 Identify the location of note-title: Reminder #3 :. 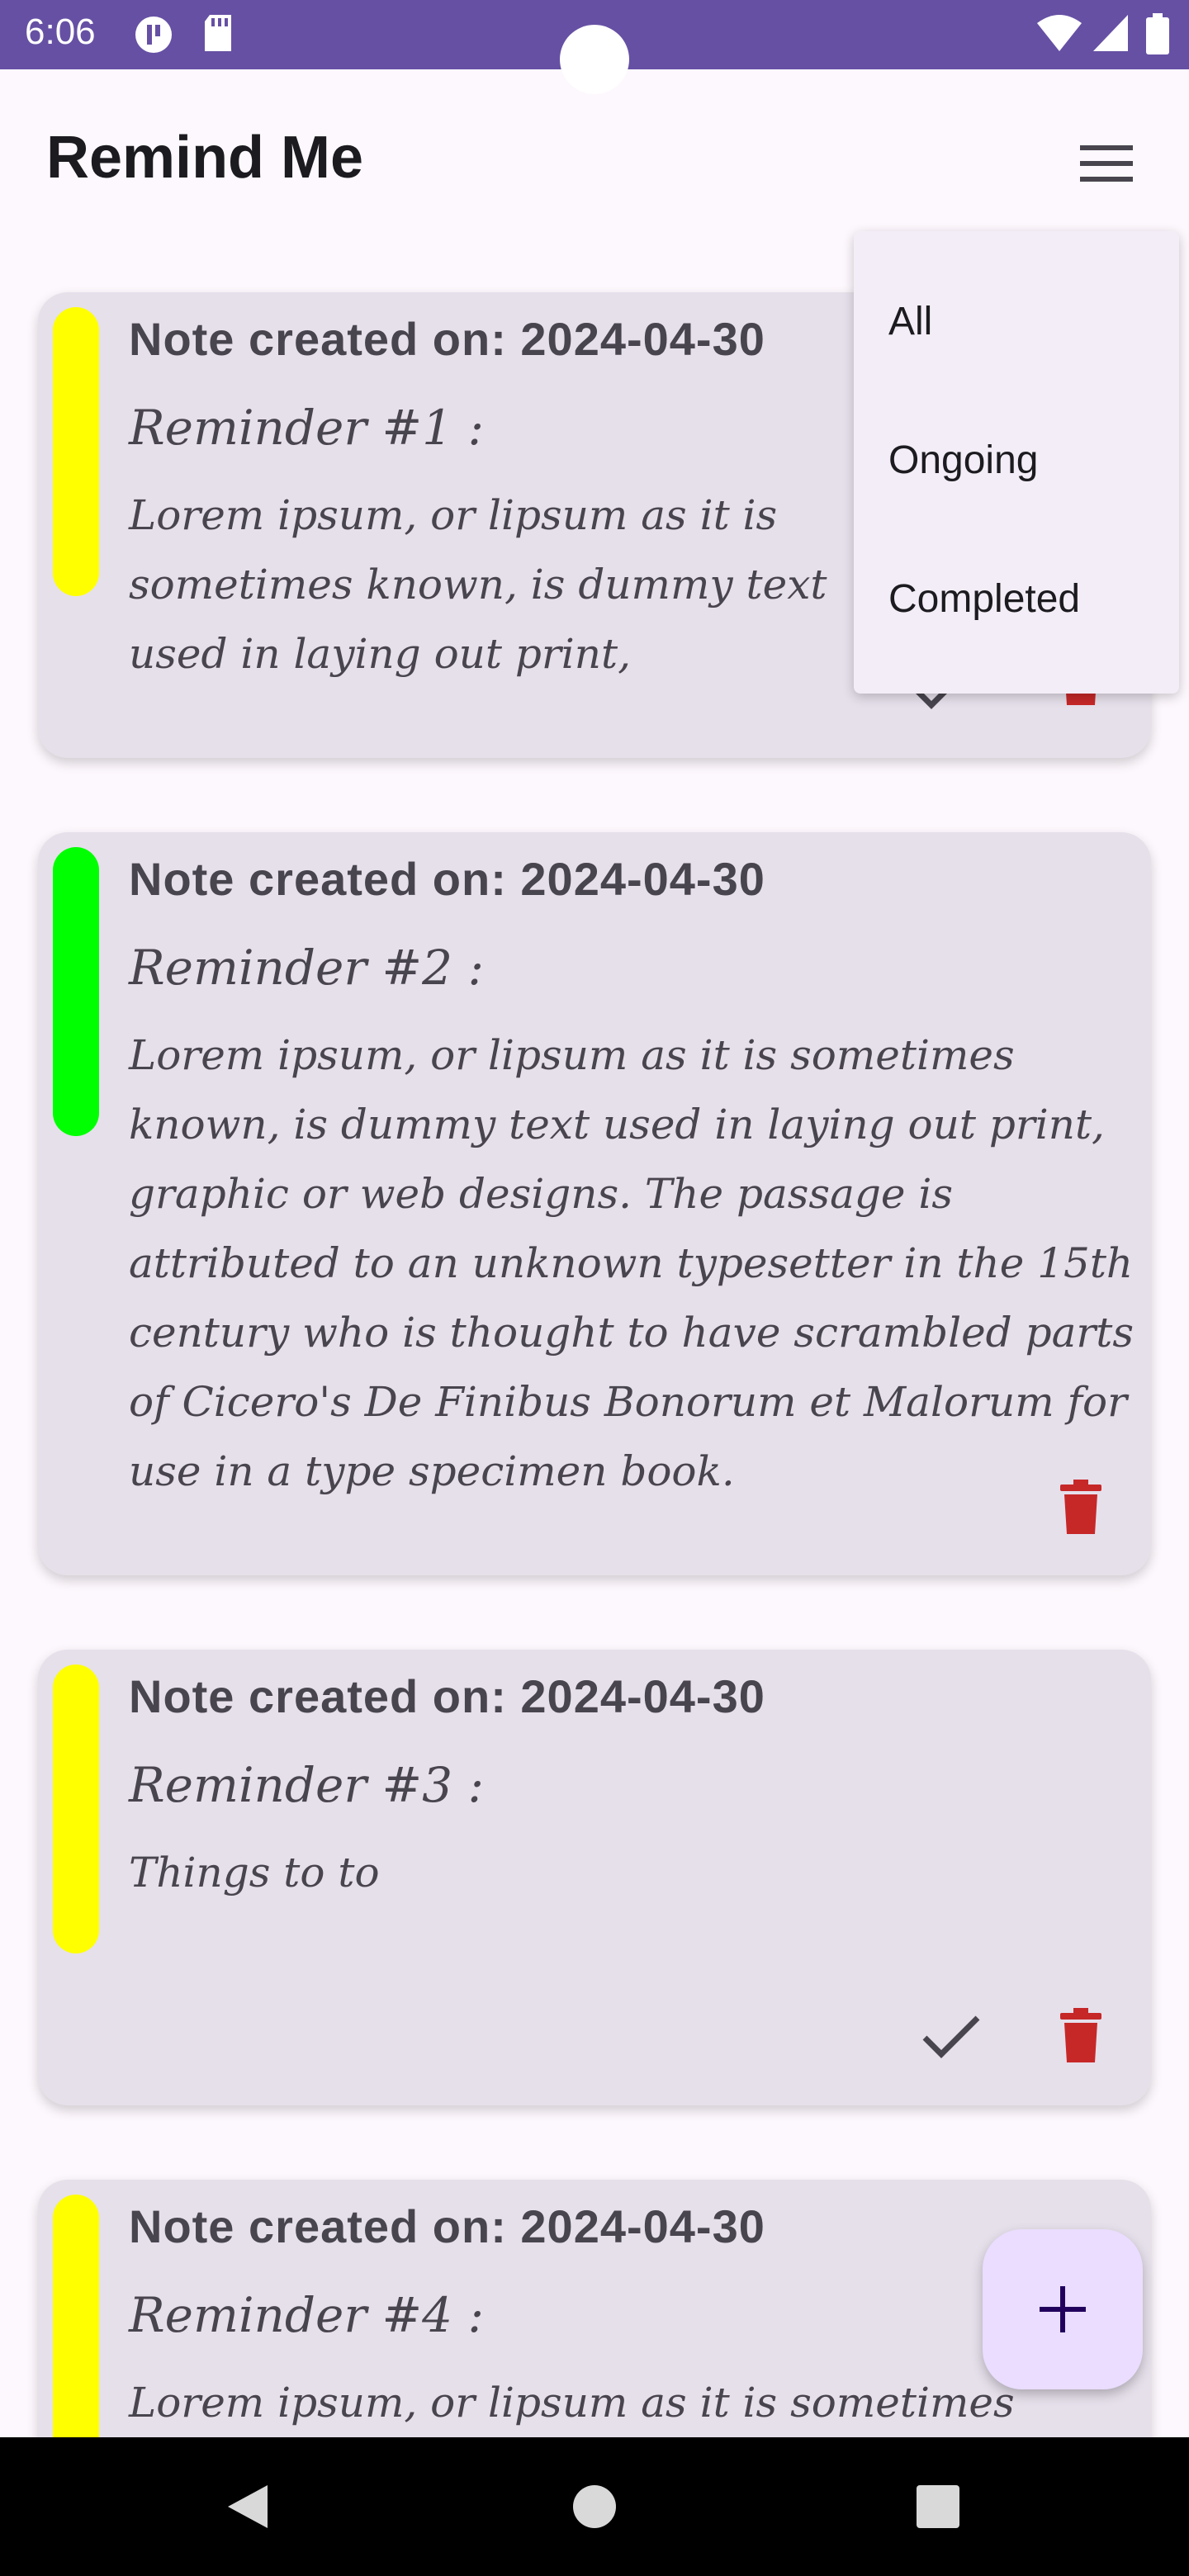
(306, 1785).